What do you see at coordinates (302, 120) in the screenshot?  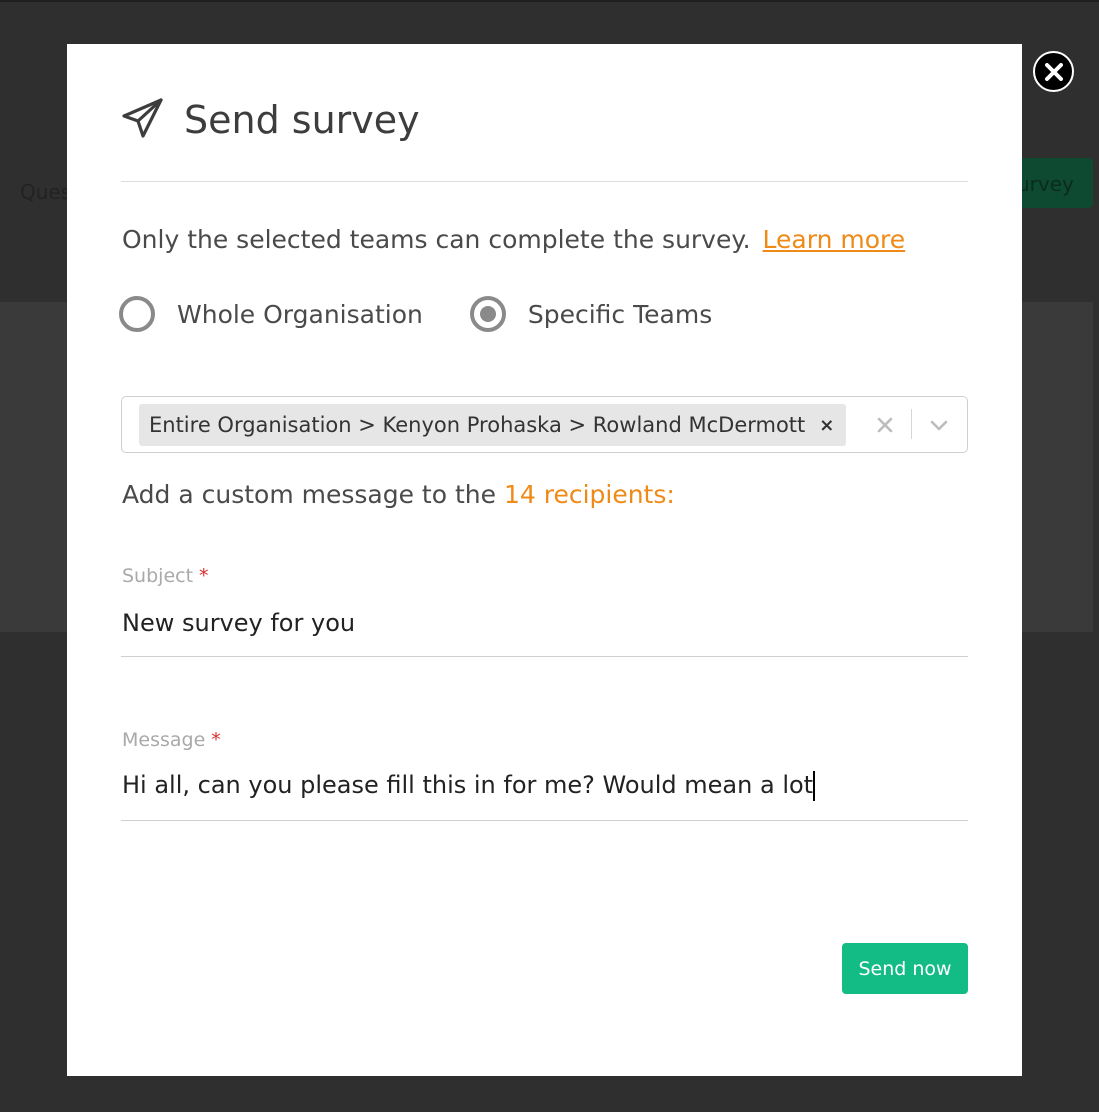 I see `modal-title: Send survey` at bounding box center [302, 120].